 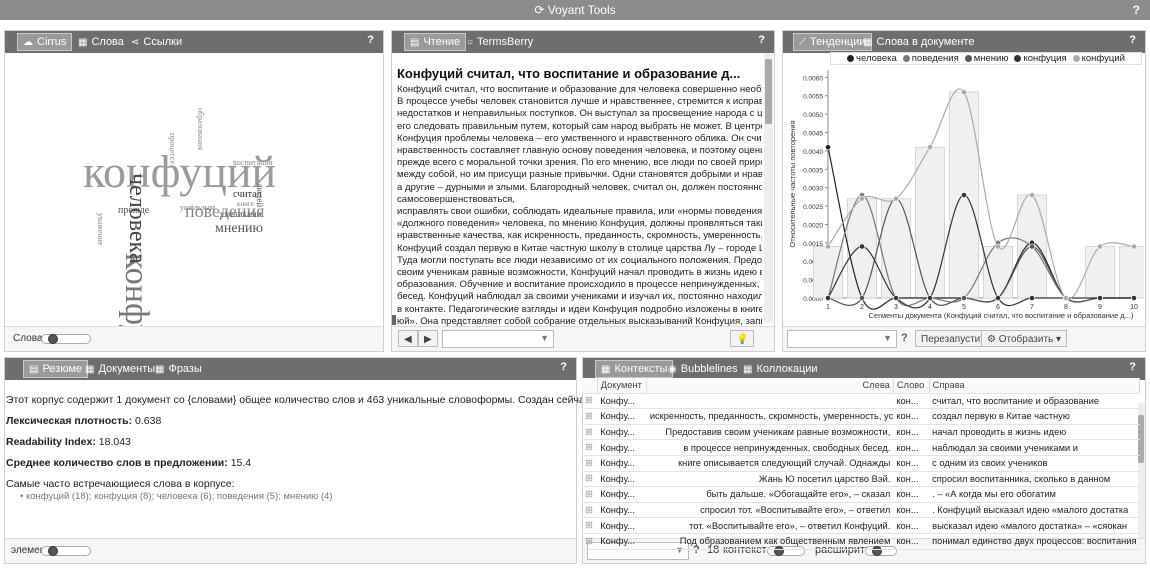 I want to click on legend-item: конфуция, so click(x=1040, y=58).